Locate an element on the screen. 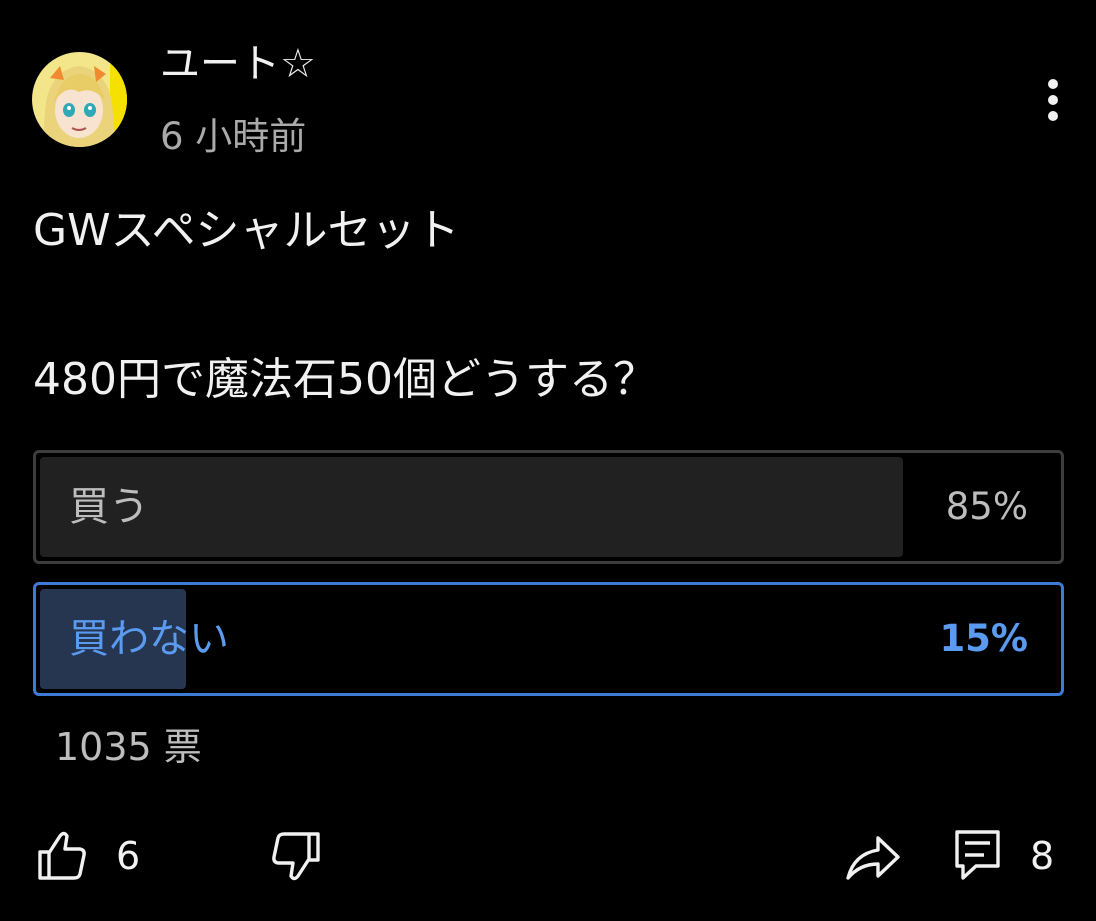  poll-option-percent: 85% is located at coordinates (986, 506).